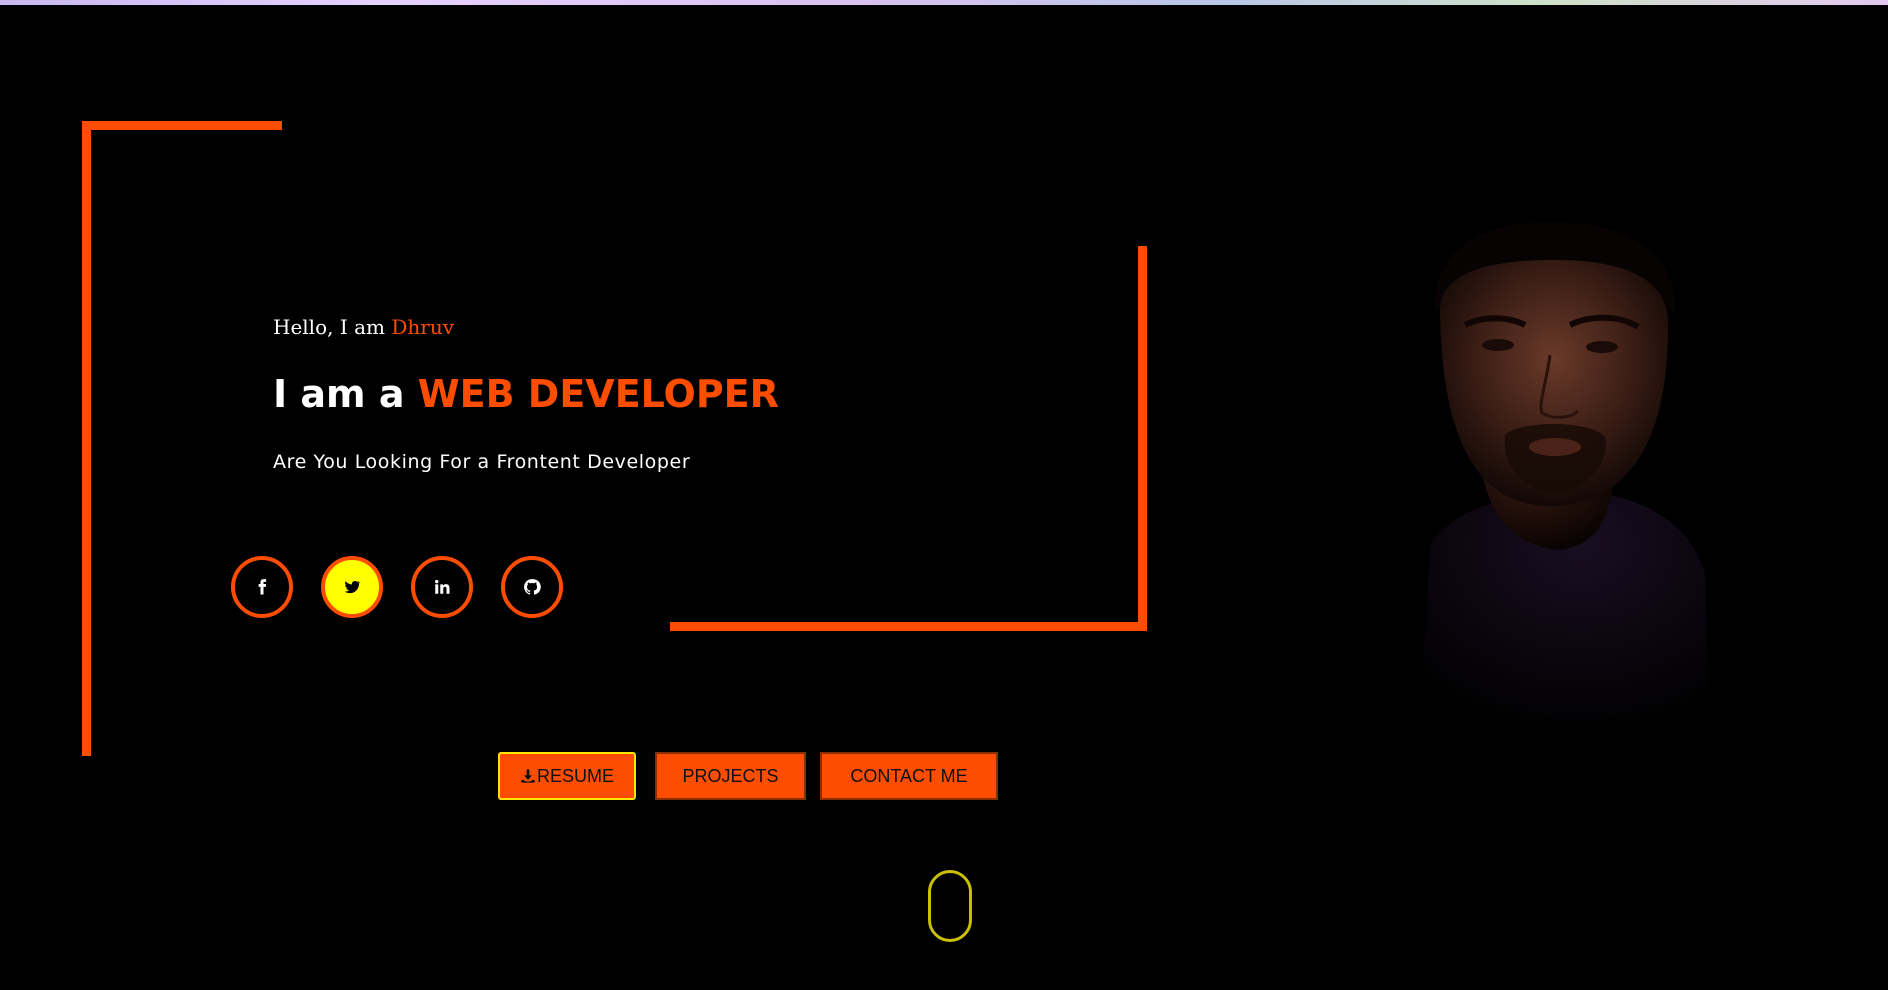  Describe the element at coordinates (345, 394) in the screenshot. I see `headline-prefix: I am a` at that location.